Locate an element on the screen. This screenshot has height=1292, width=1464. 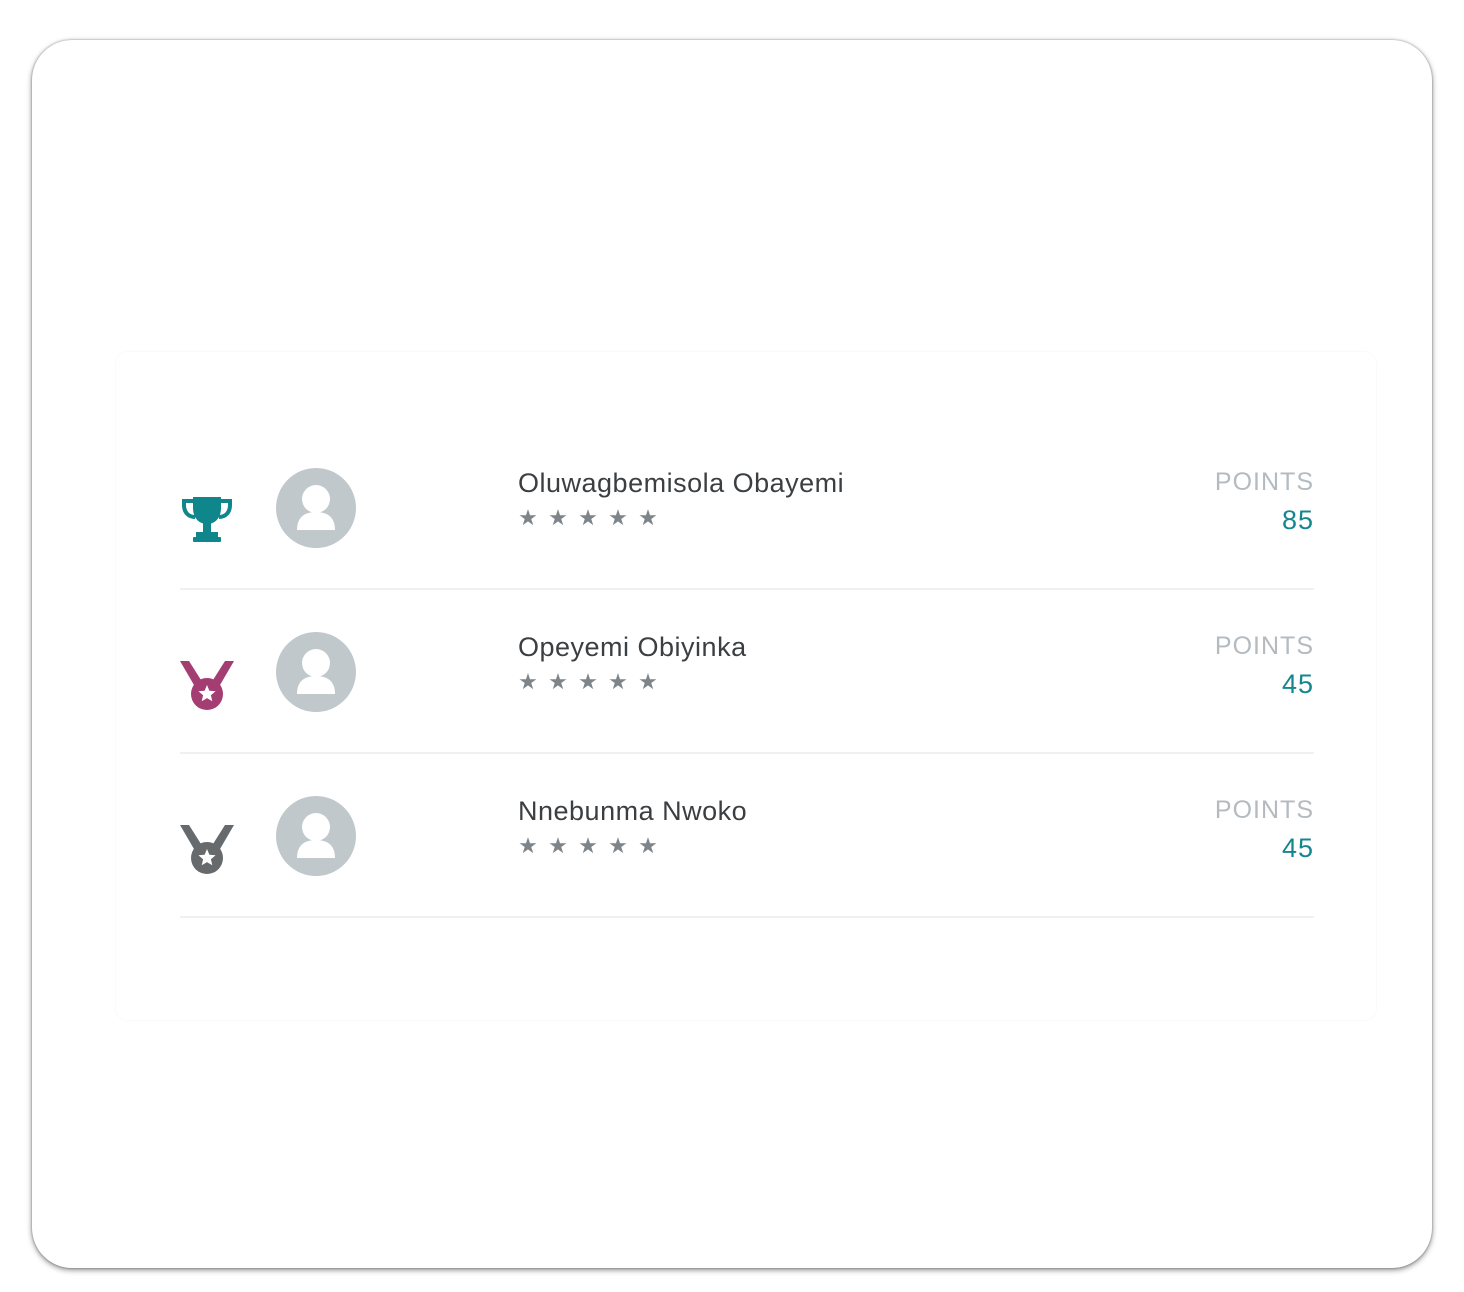
trophy-icon is located at coordinates (207, 521).